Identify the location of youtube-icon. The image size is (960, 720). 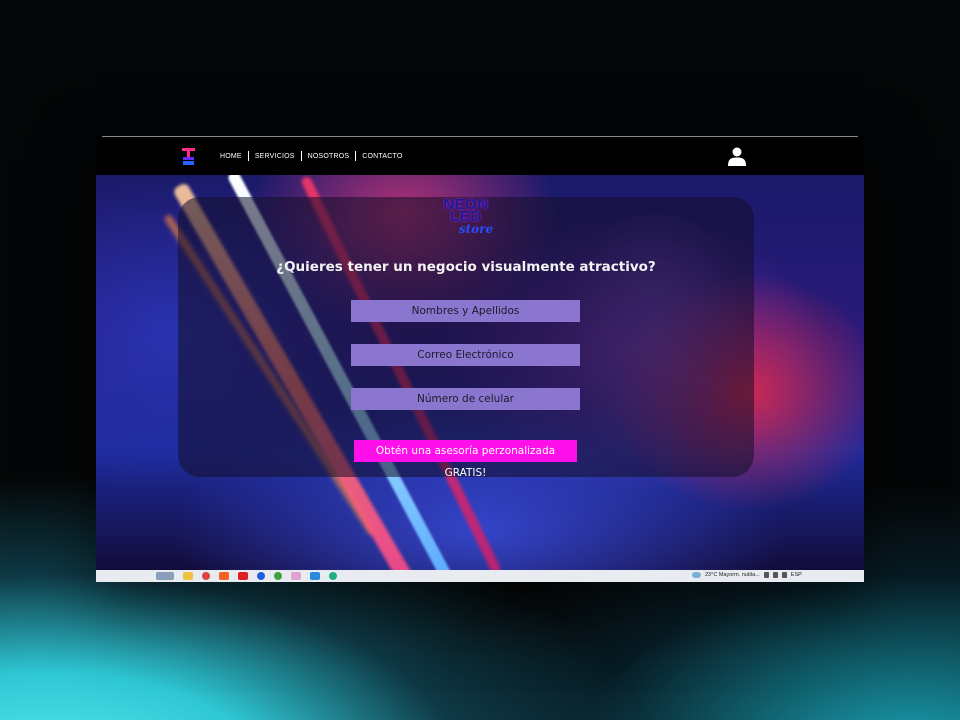
(243, 576).